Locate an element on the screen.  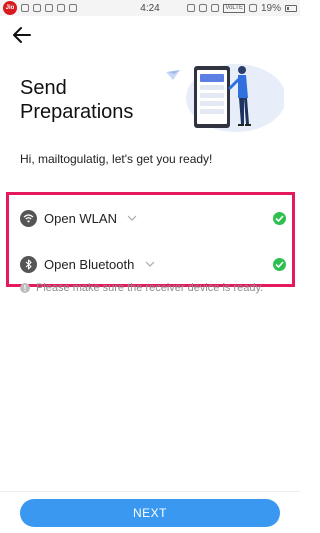
info-icon: ! is located at coordinates (25, 288).